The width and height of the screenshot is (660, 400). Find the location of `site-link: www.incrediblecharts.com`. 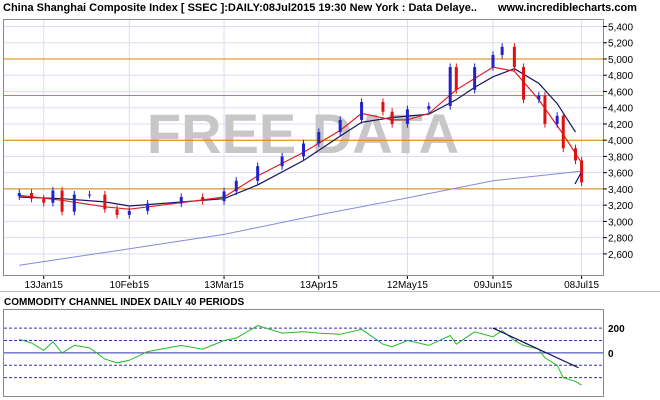

site-link: www.incrediblecharts.com is located at coordinates (567, 8).